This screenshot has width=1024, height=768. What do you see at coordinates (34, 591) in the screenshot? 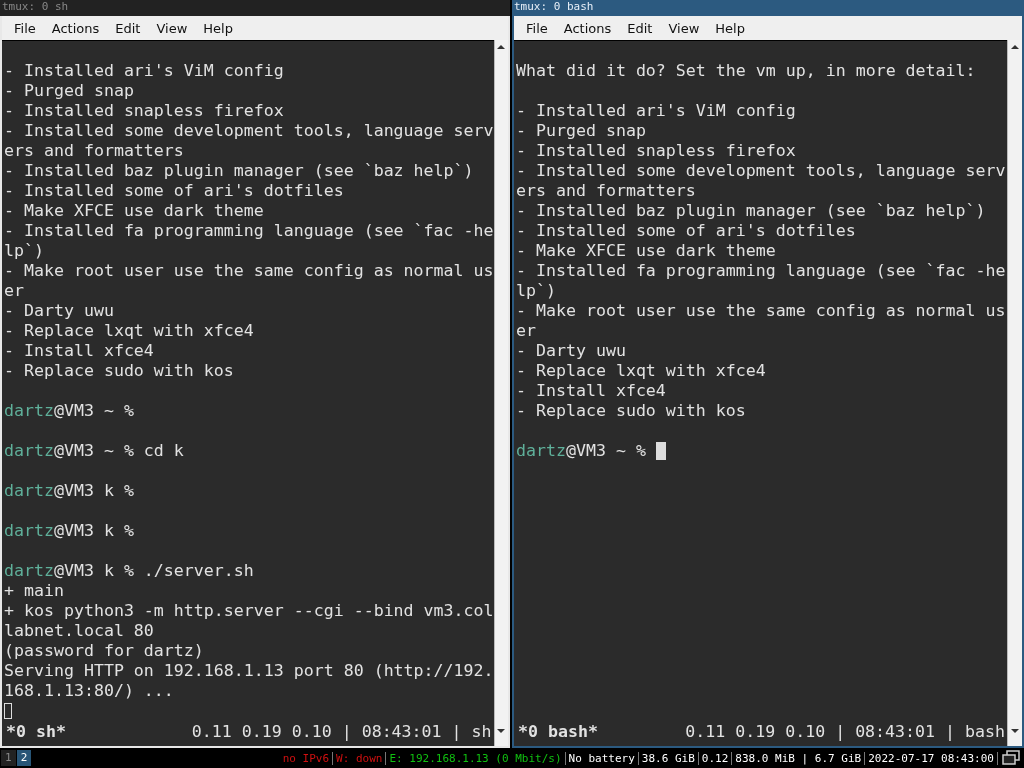
I see `terminal-line: + main` at bounding box center [34, 591].